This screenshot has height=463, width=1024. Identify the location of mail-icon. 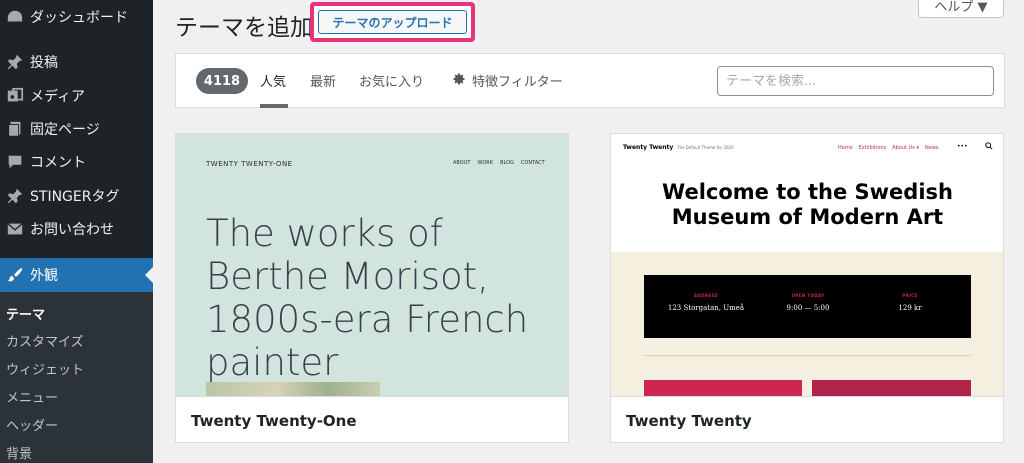
(15, 229).